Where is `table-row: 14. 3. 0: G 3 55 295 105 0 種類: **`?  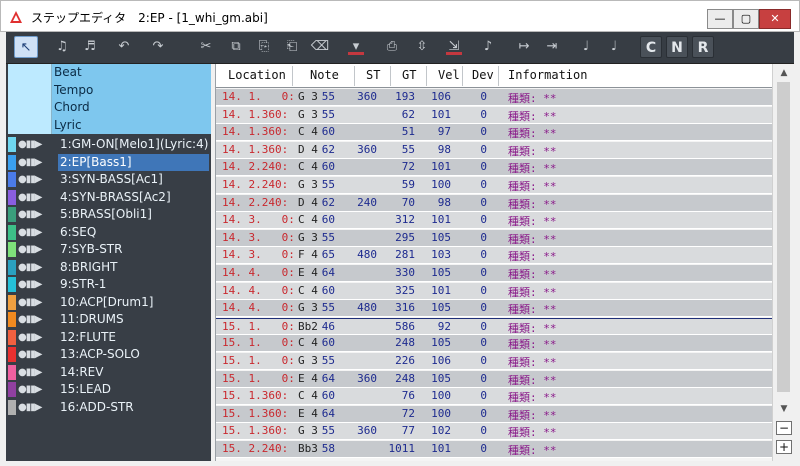
table-row: 14. 3. 0: G 3 55 295 105 0 種類: ** is located at coordinates (494, 238).